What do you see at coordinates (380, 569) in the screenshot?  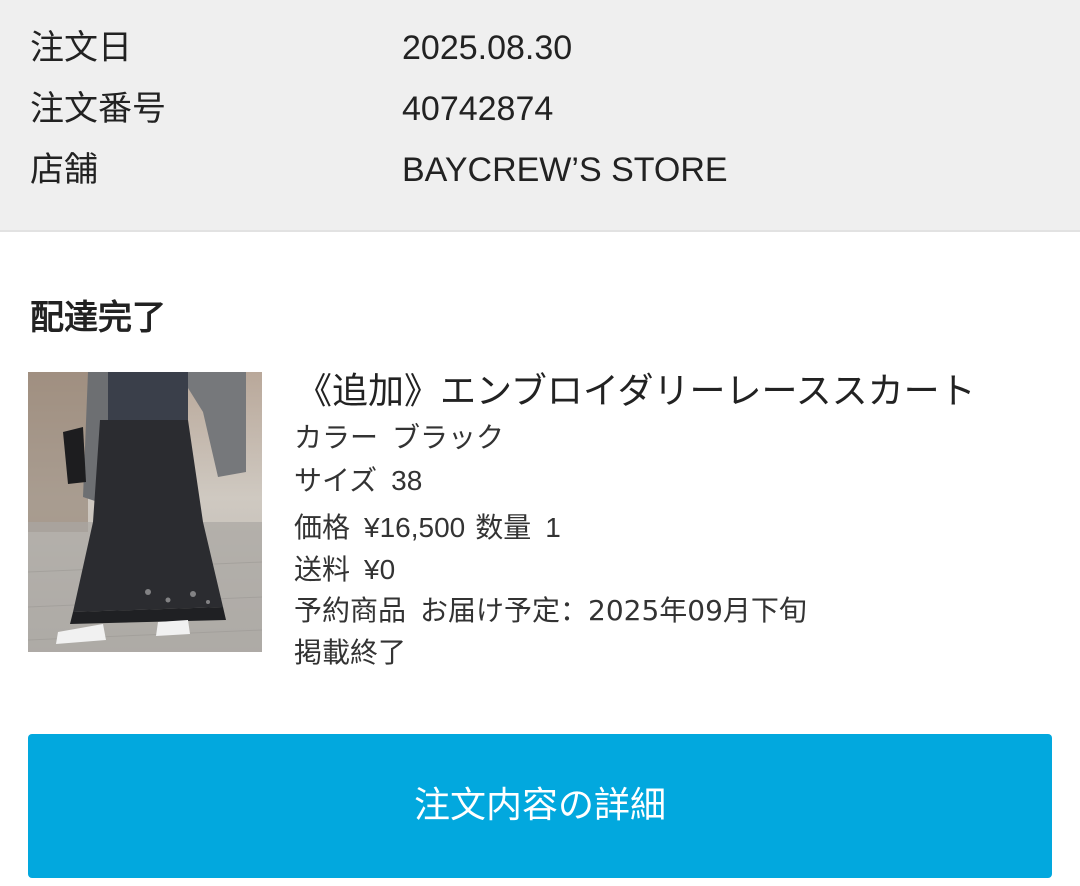 I see `shipping-value: ¥0` at bounding box center [380, 569].